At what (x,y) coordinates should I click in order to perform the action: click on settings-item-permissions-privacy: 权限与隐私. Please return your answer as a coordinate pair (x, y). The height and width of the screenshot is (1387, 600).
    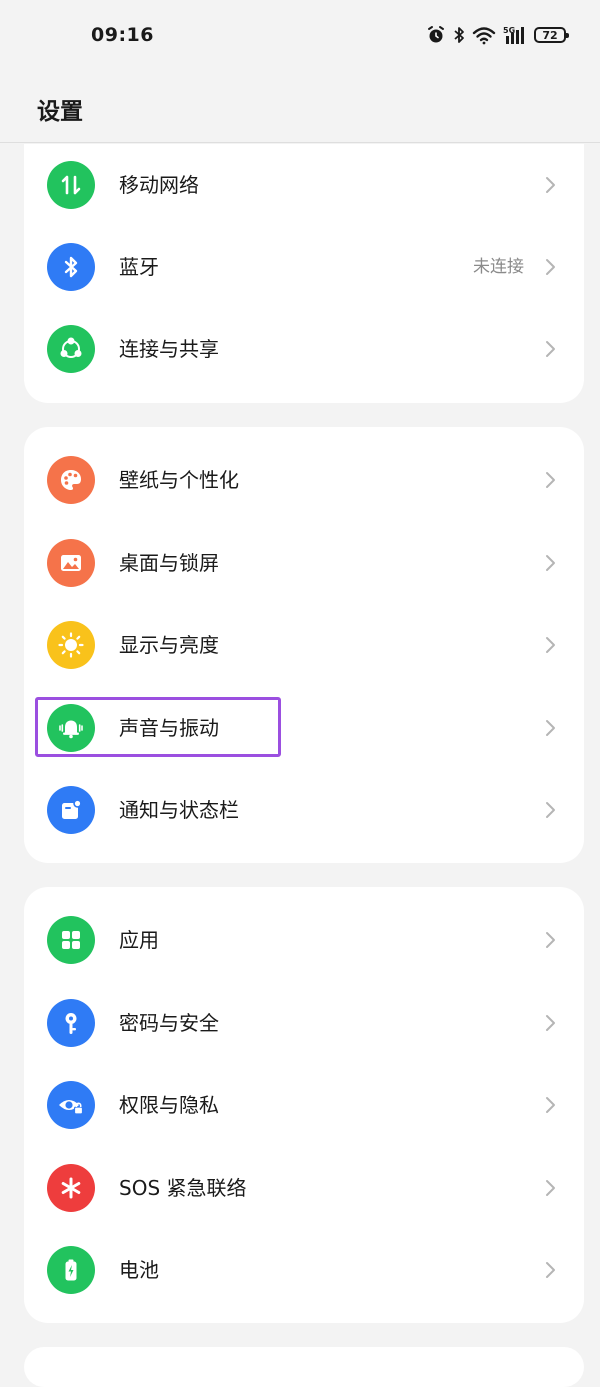
    Looking at the image, I should click on (304, 1105).